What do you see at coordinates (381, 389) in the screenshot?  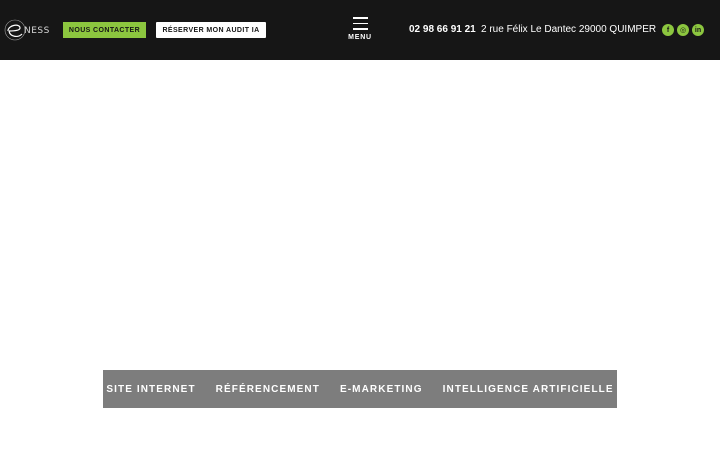 I see `nav-item-e-marketing: E-MARKETING` at bounding box center [381, 389].